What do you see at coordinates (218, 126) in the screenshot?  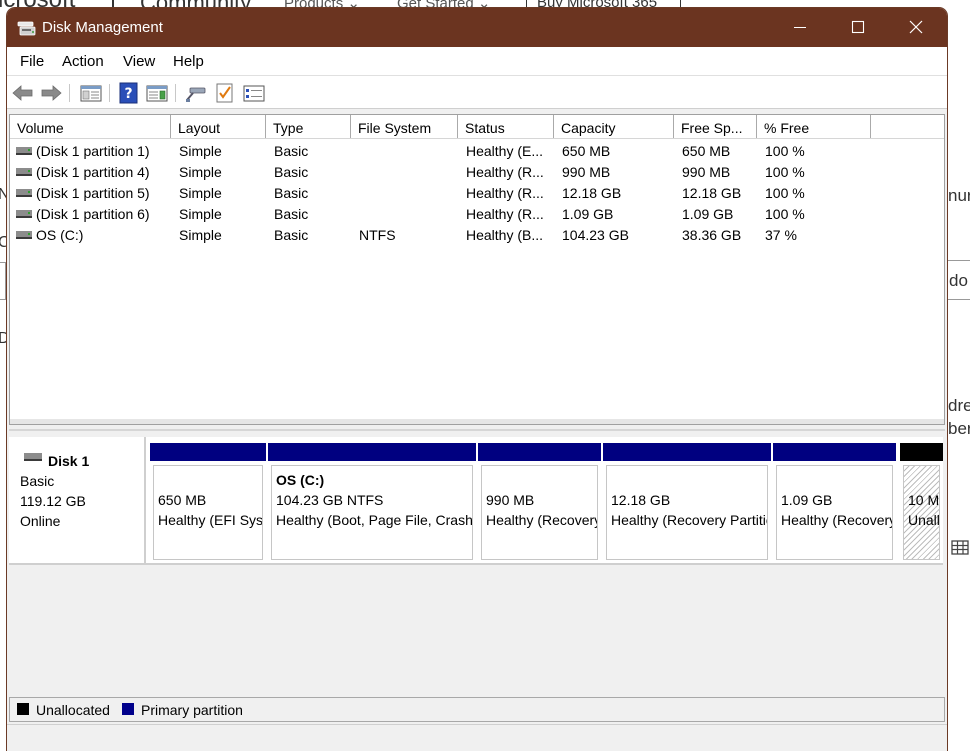 I see `col-layout: Layout` at bounding box center [218, 126].